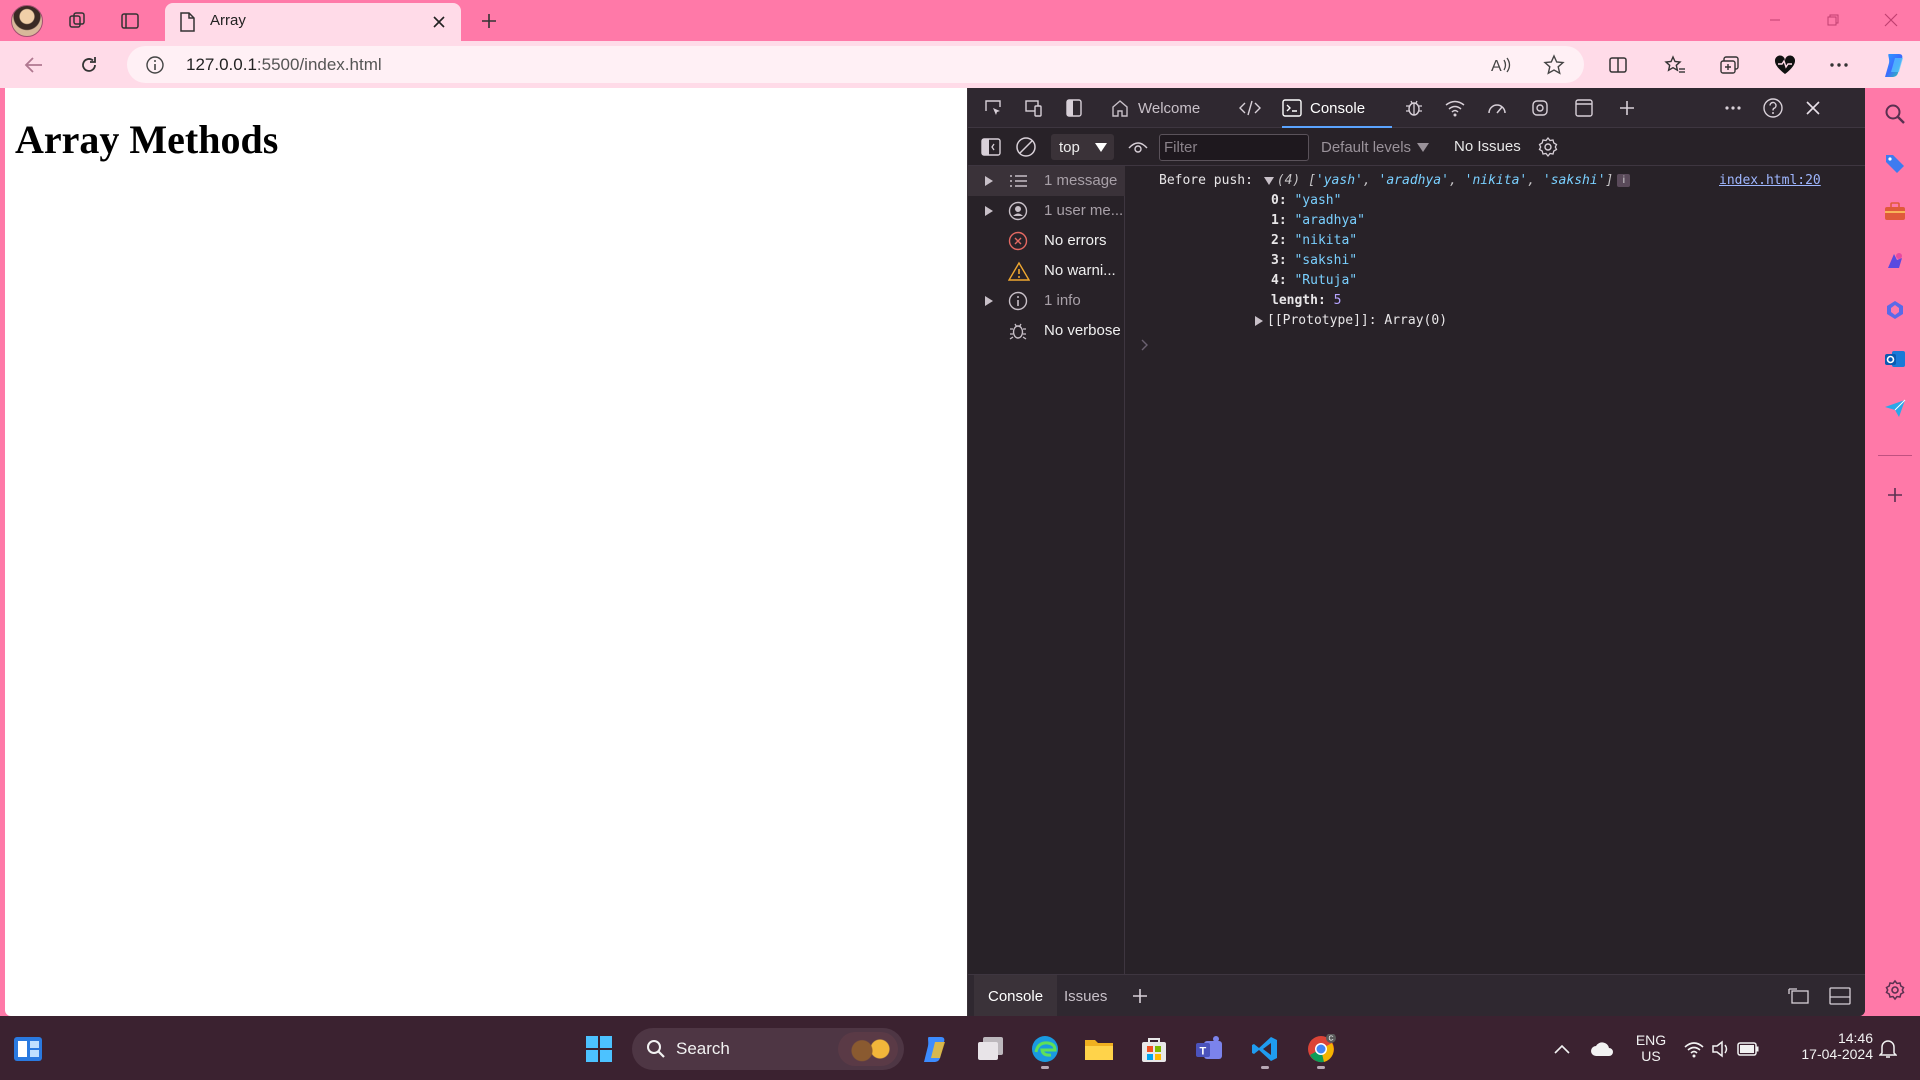  Describe the element at coordinates (1026, 147) in the screenshot. I see `clear-console-icon` at that location.